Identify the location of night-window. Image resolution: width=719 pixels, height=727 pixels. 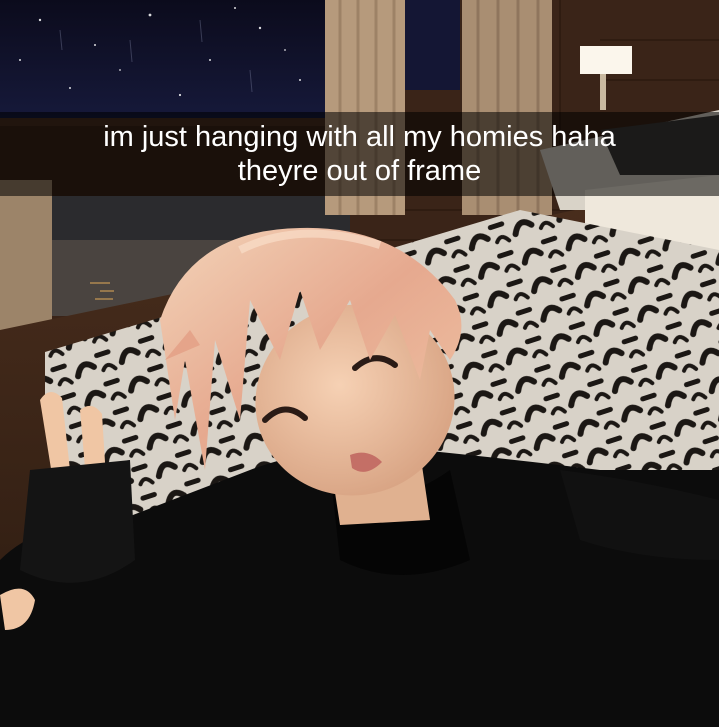
(165, 59).